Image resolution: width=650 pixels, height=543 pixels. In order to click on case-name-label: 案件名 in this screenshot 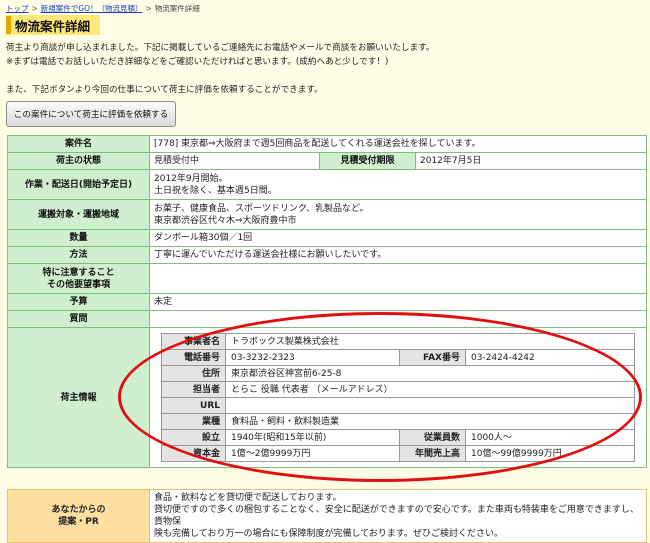, I will do `click(78, 144)`.